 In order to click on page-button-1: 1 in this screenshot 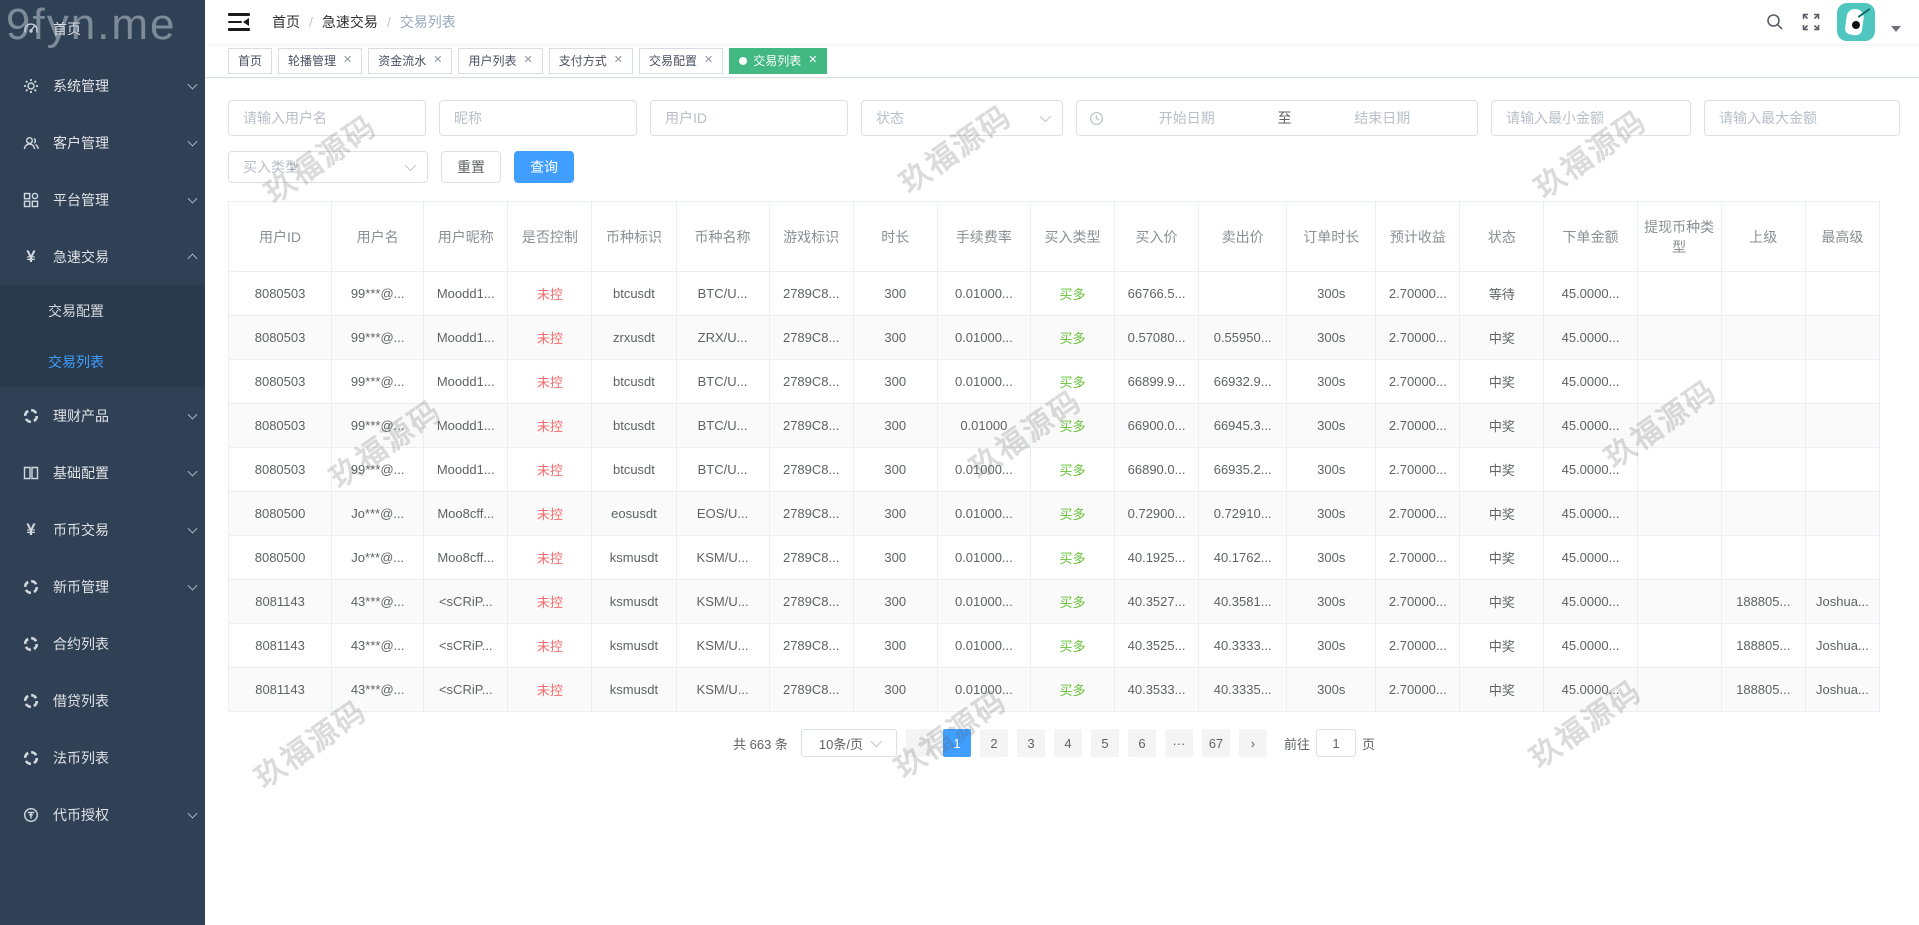, I will do `click(956, 743)`.